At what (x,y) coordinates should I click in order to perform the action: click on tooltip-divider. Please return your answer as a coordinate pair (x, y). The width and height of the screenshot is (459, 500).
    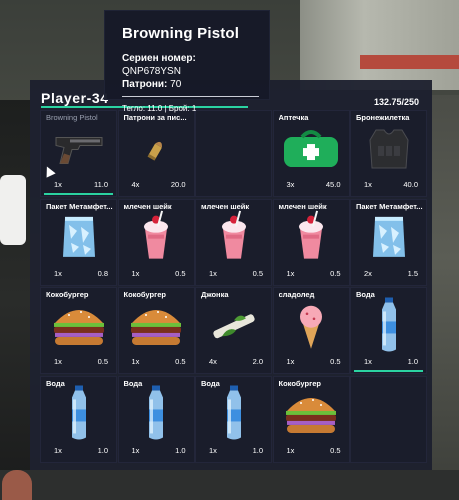
    Looking at the image, I should click on (190, 96).